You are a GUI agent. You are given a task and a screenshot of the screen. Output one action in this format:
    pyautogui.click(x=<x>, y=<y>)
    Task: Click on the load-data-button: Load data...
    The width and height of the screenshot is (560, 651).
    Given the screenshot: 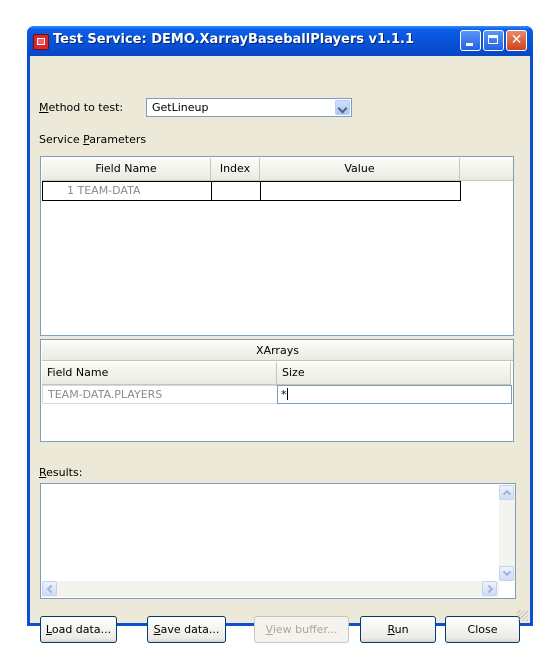 What is the action you would take?
    pyautogui.click(x=78, y=629)
    